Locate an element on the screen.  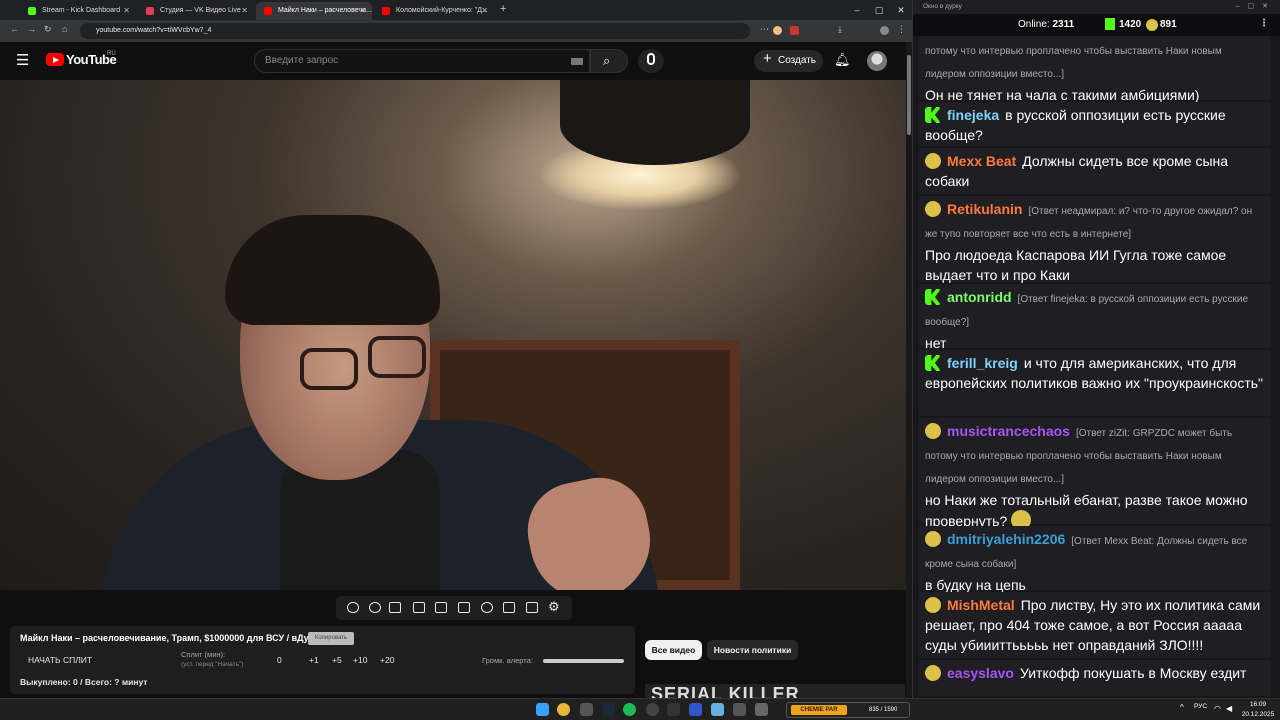
youtube-logo-icon is located at coordinates (55, 59).